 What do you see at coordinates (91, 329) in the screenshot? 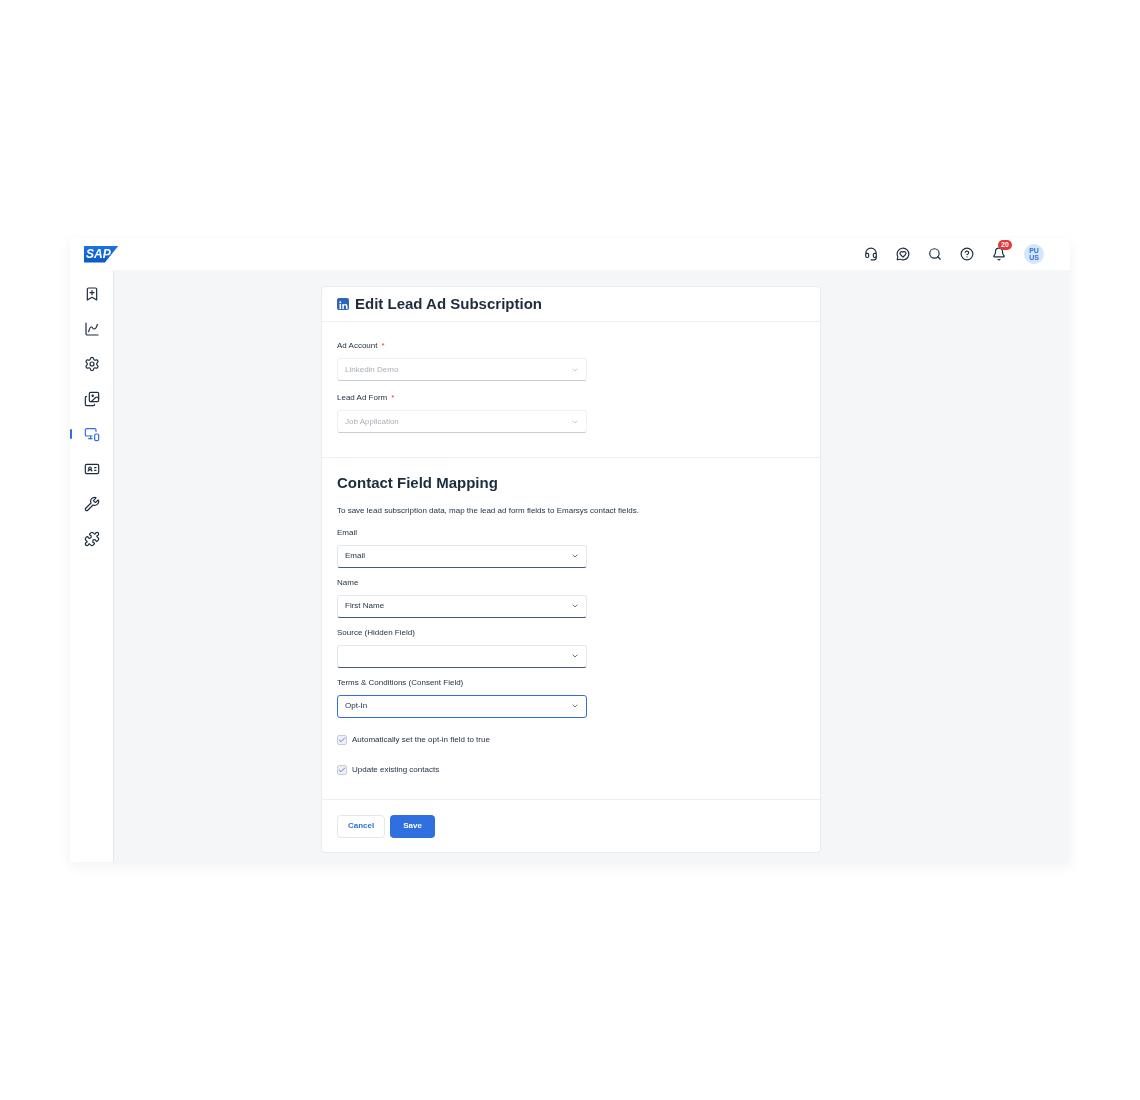
I see `chart-icon` at bounding box center [91, 329].